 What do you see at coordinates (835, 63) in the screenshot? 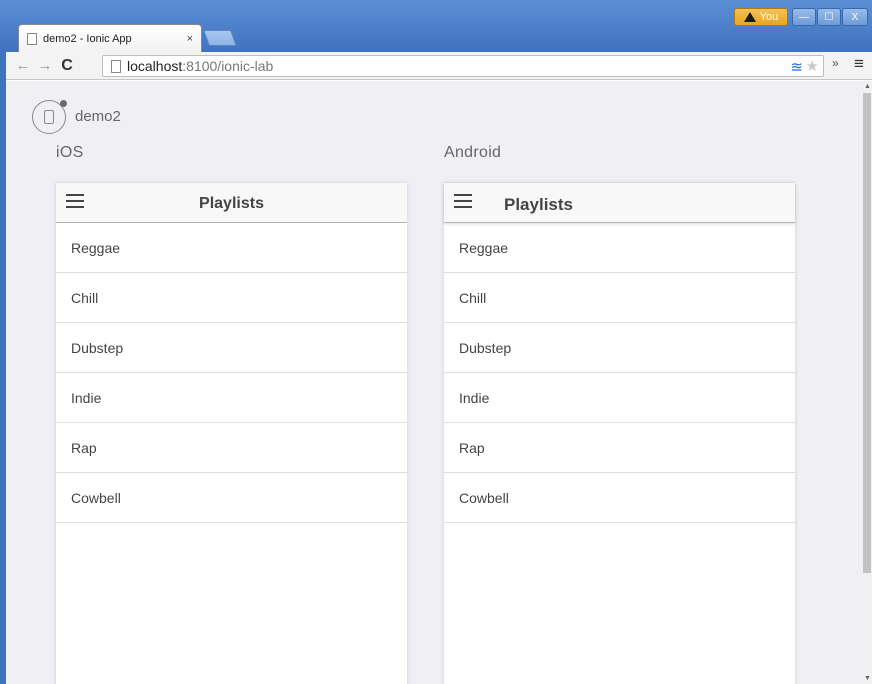
I see `extensions-overflow-icon: »` at bounding box center [835, 63].